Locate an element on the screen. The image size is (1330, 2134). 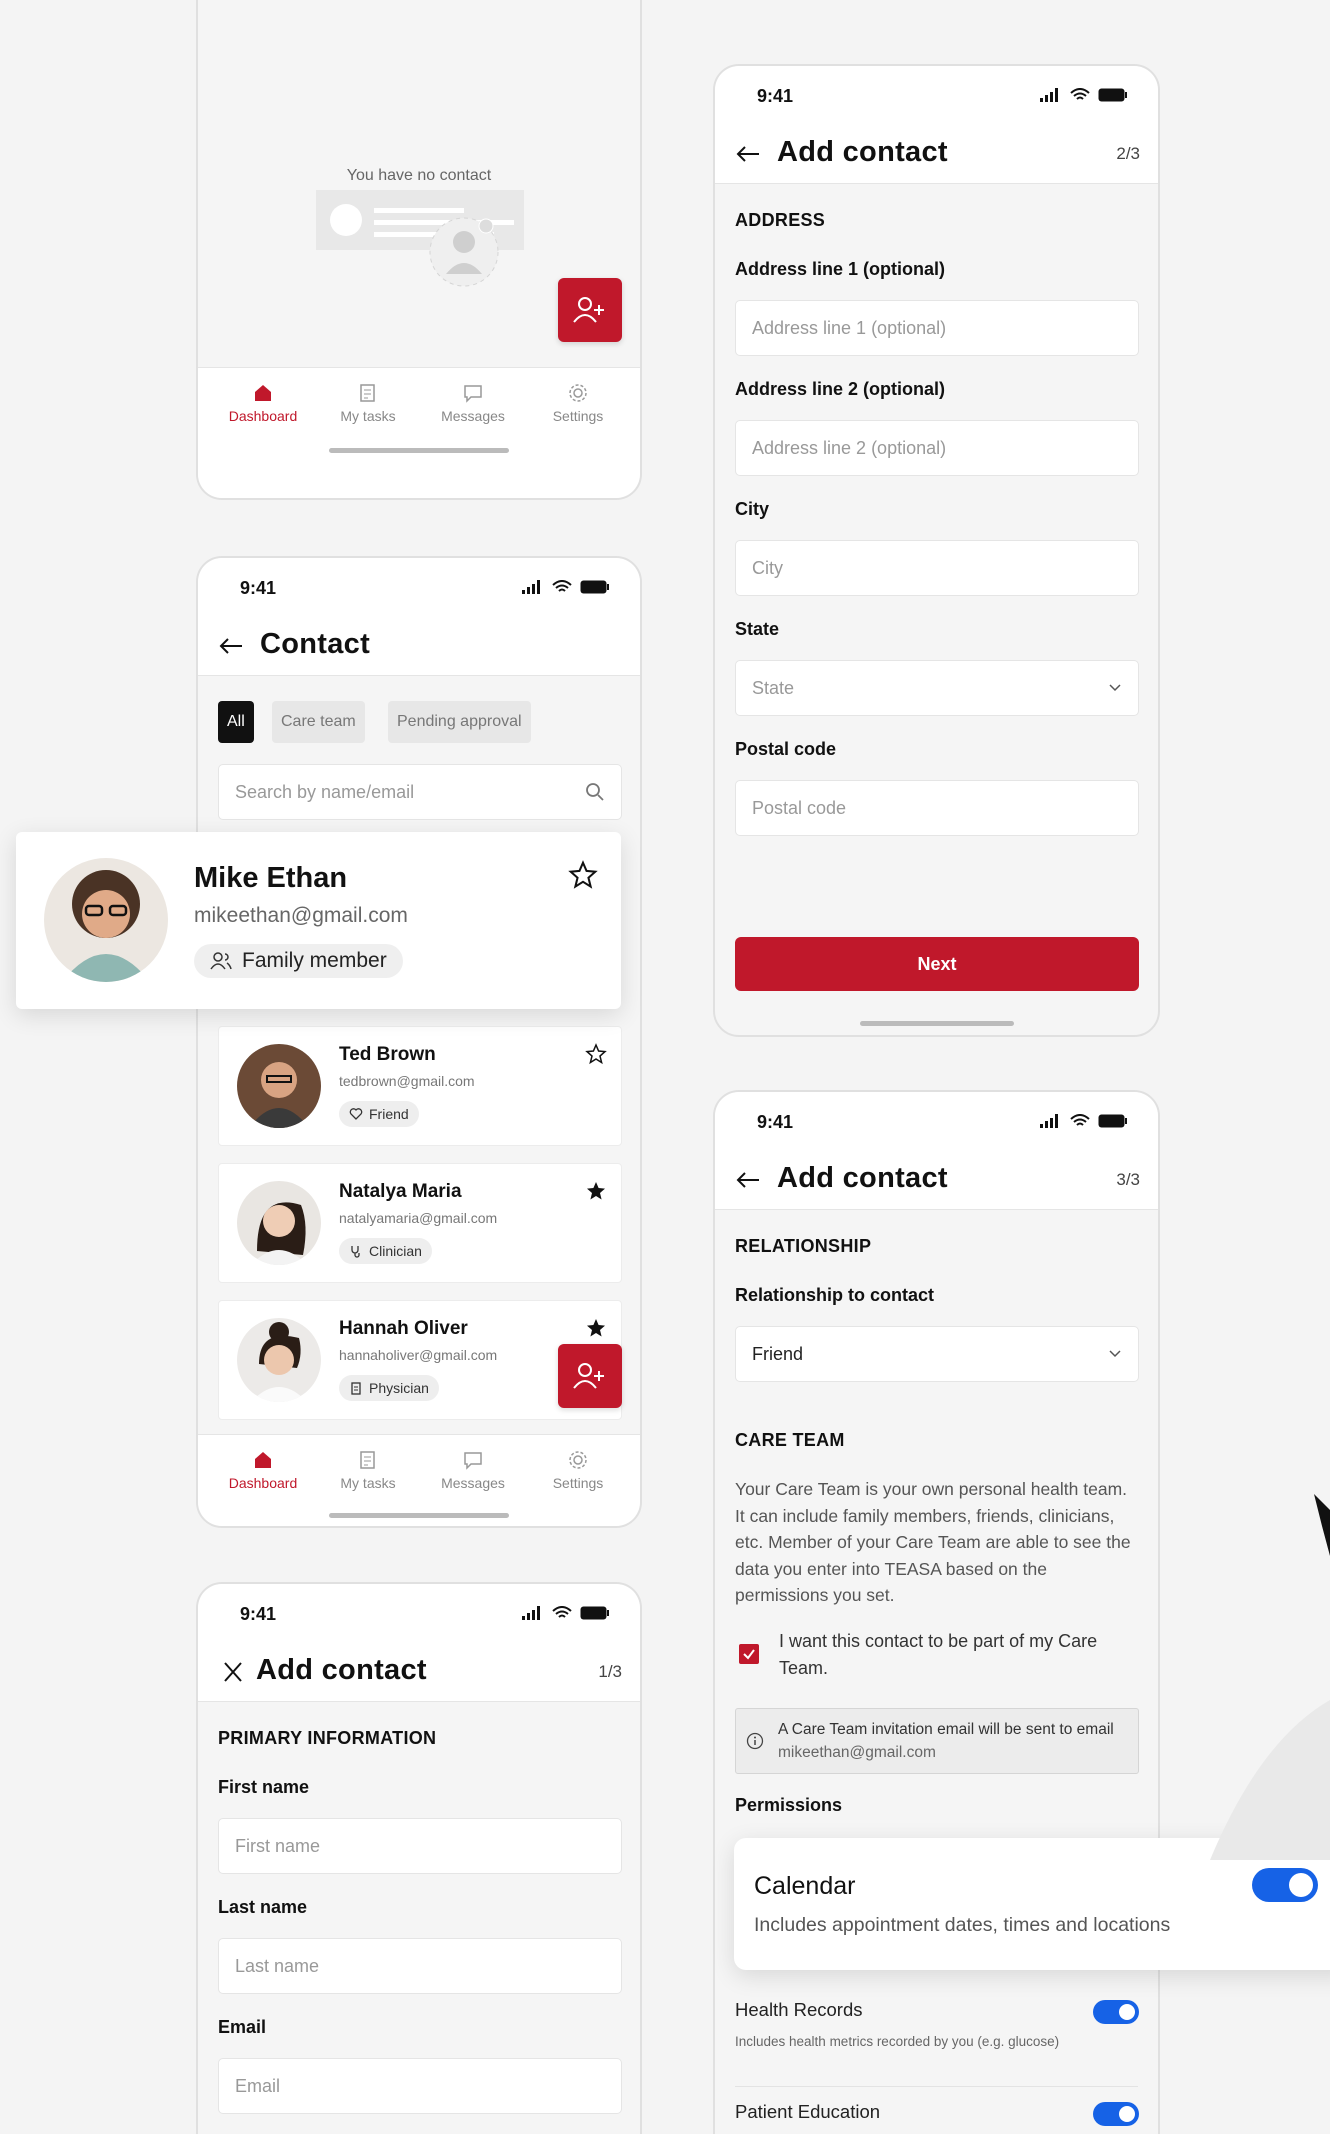
health-records-title: Health Records is located at coordinates (799, 2009).